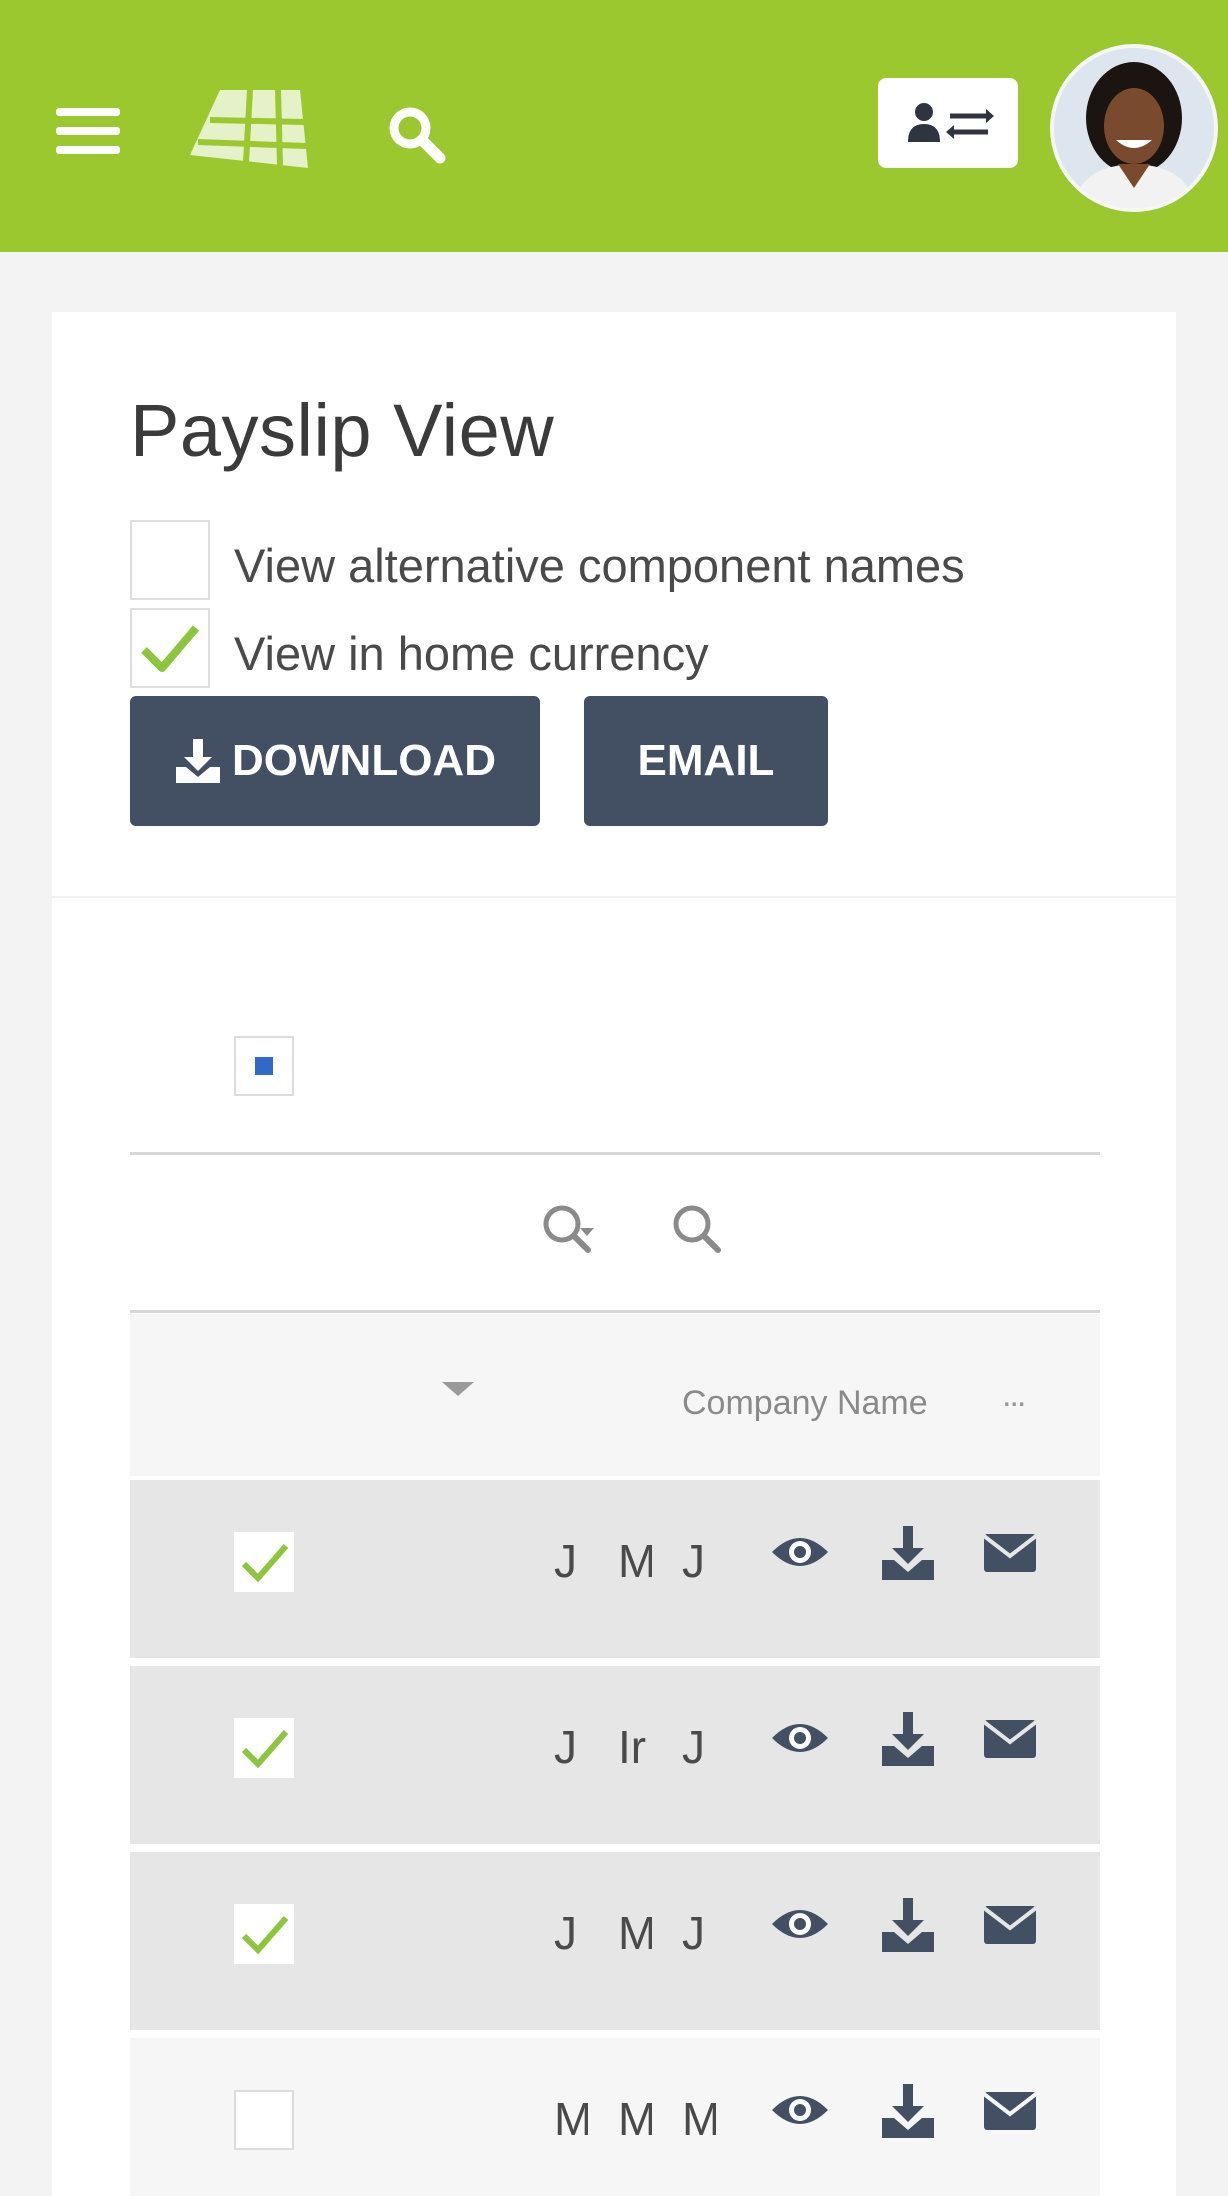  I want to click on option-alternative-names: View alternative component names, so click(610, 561).